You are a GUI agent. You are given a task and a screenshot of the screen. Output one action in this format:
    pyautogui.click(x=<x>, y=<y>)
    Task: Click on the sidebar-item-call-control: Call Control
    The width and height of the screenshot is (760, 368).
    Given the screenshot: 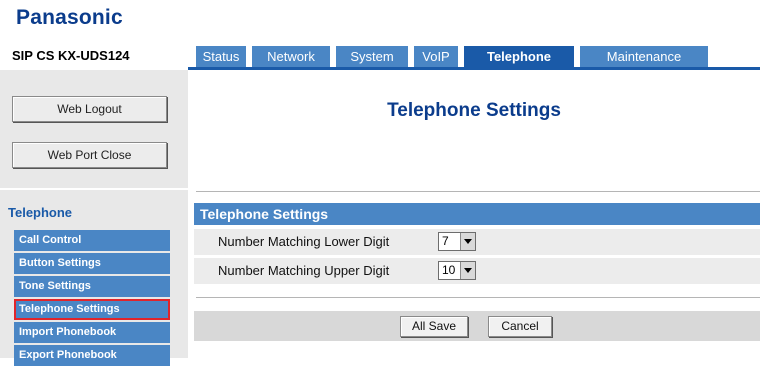 What is the action you would take?
    pyautogui.click(x=92, y=240)
    